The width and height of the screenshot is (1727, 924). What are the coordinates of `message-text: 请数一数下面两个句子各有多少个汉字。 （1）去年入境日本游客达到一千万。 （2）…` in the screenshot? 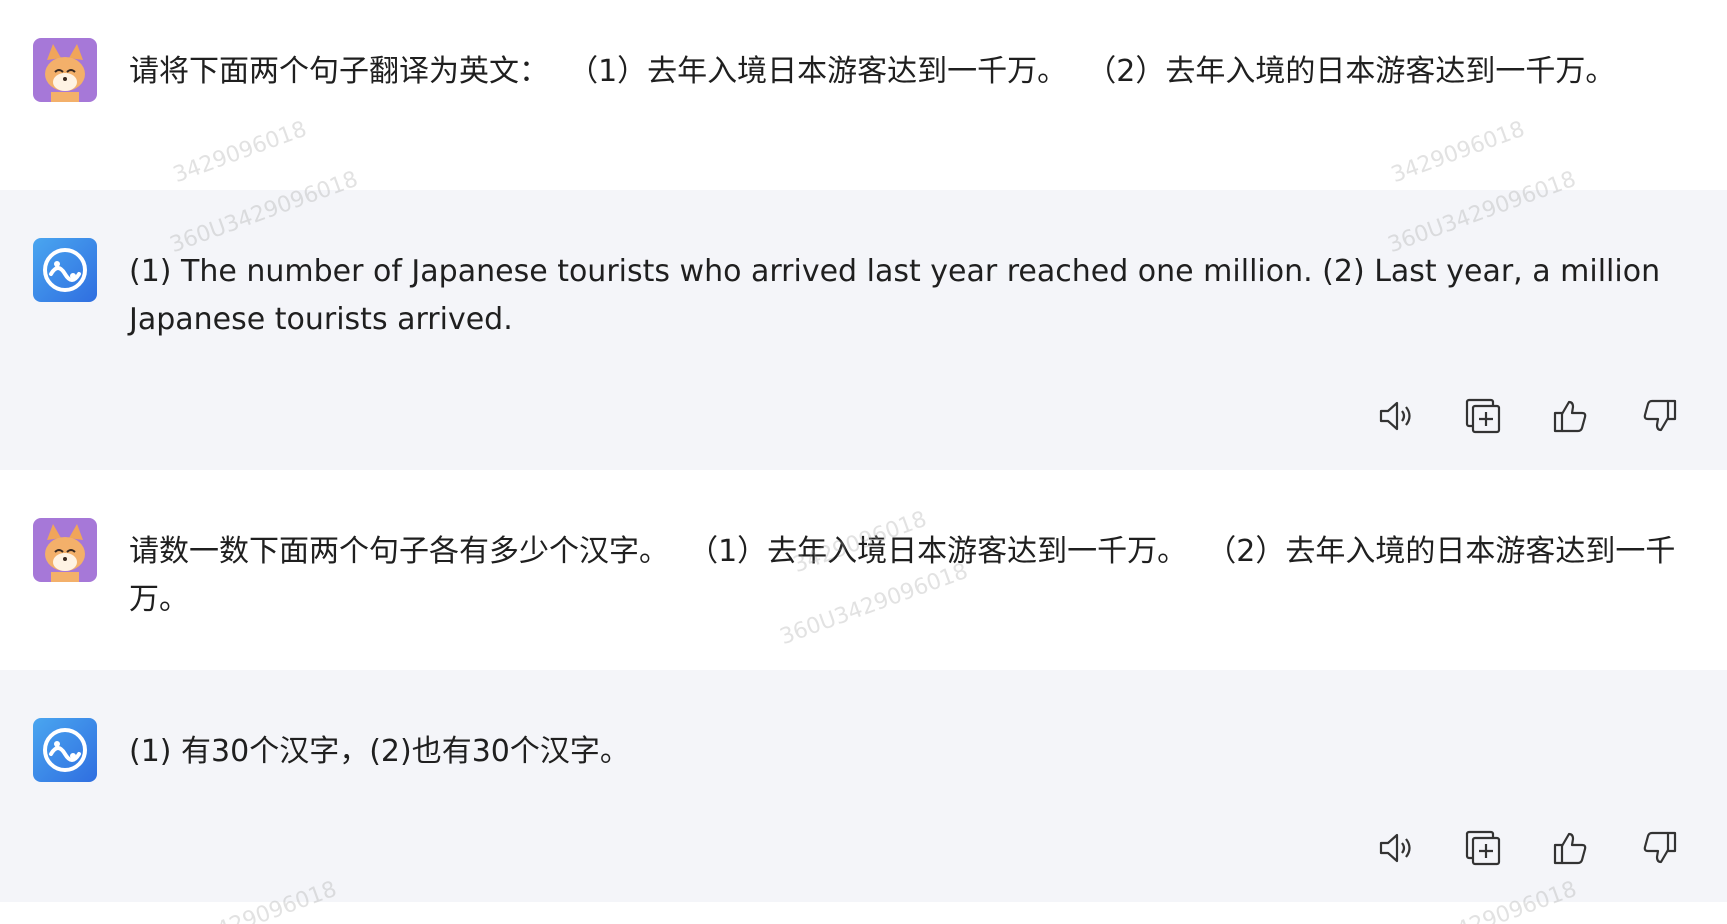 It's located at (902, 575).